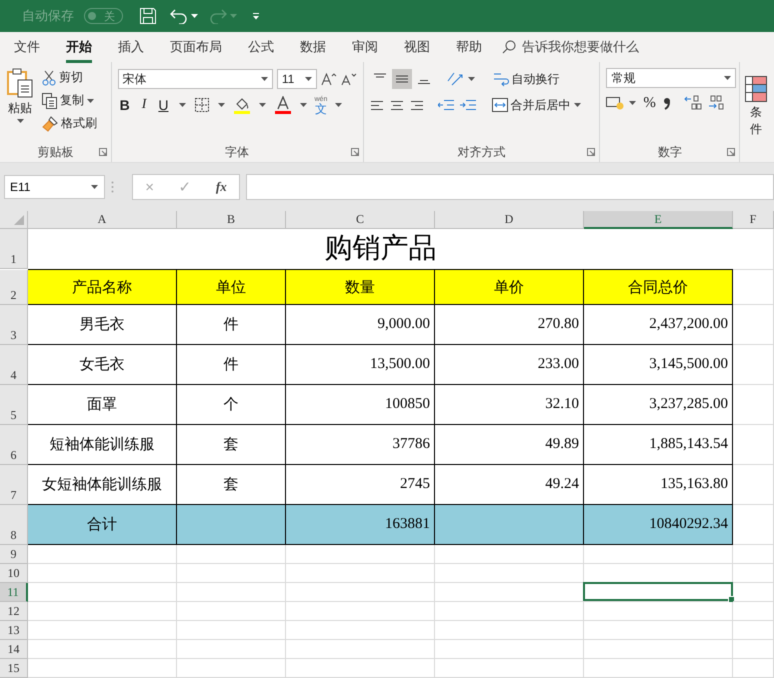 This screenshot has width=774, height=678. What do you see at coordinates (402, 79) in the screenshot?
I see `vertical-align-button` at bounding box center [402, 79].